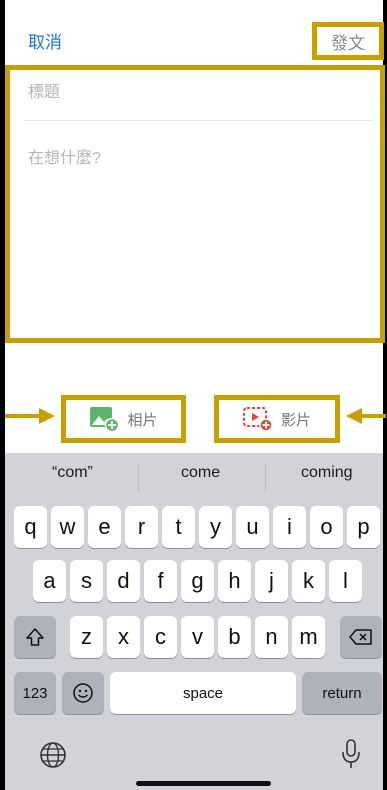  What do you see at coordinates (271, 581) in the screenshot?
I see `key-j: j` at bounding box center [271, 581].